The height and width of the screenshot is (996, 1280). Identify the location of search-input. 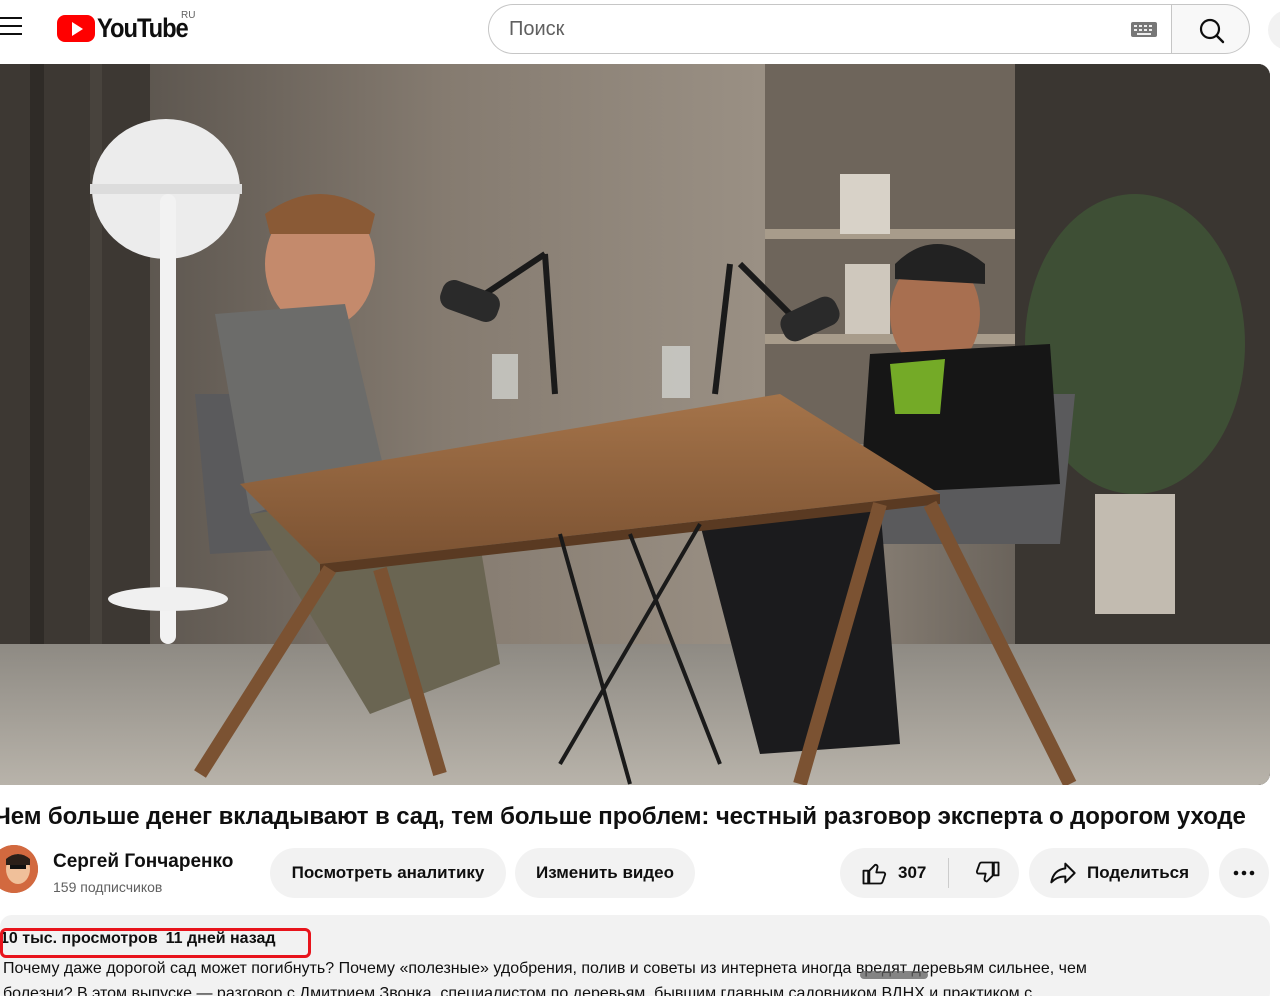
(809, 29).